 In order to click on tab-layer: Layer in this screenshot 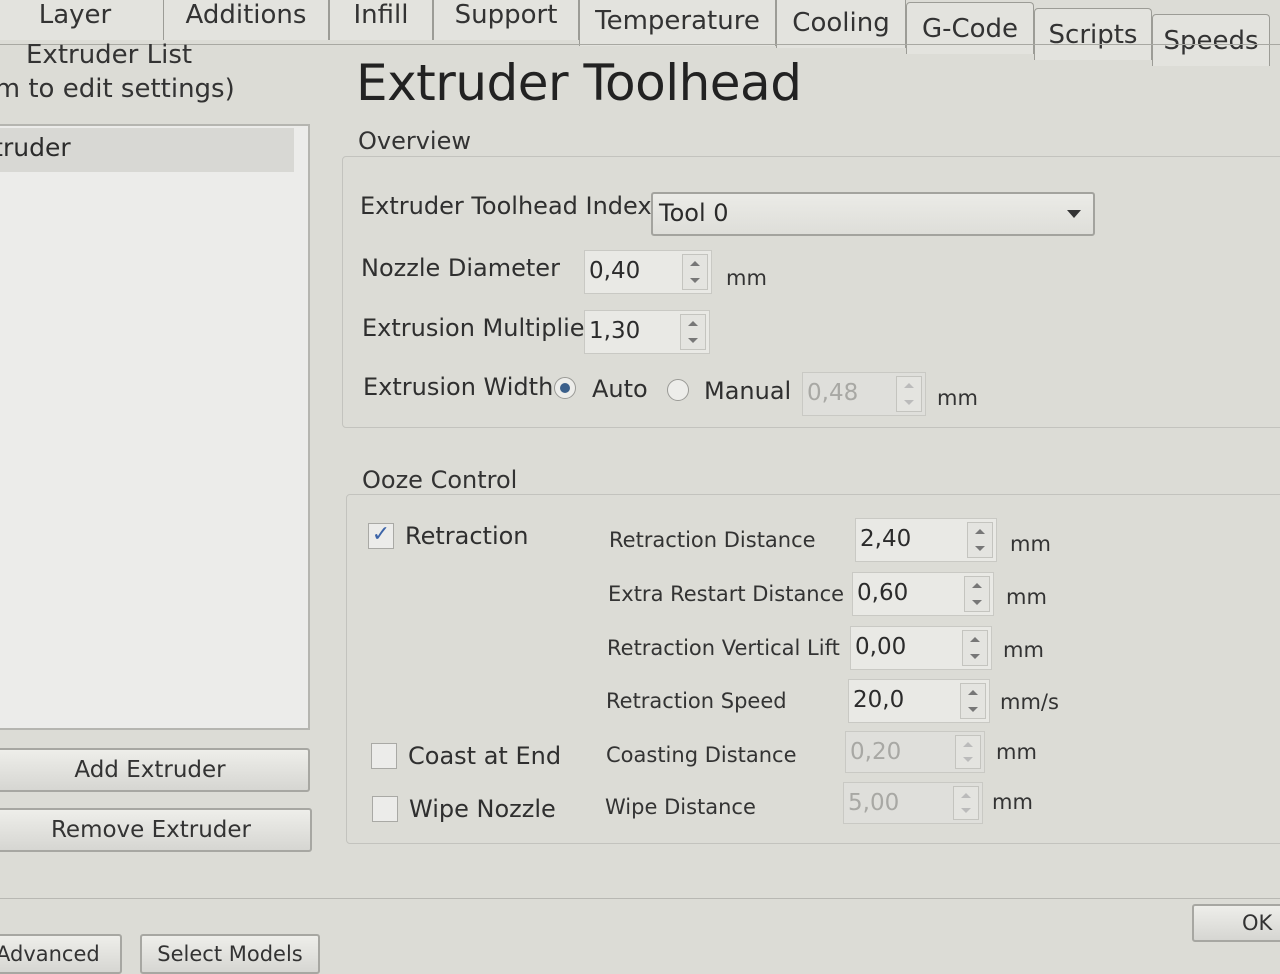, I will do `click(85, 20)`.